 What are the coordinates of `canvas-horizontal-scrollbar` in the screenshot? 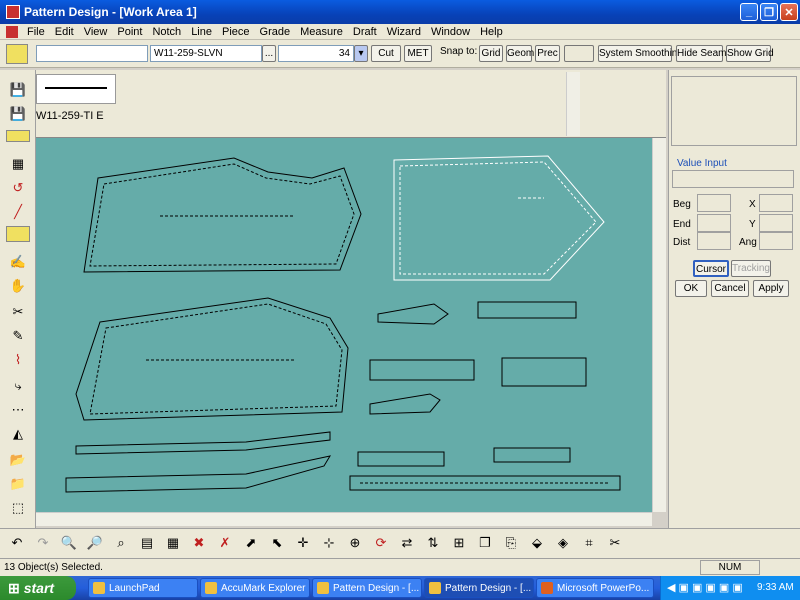 It's located at (344, 519).